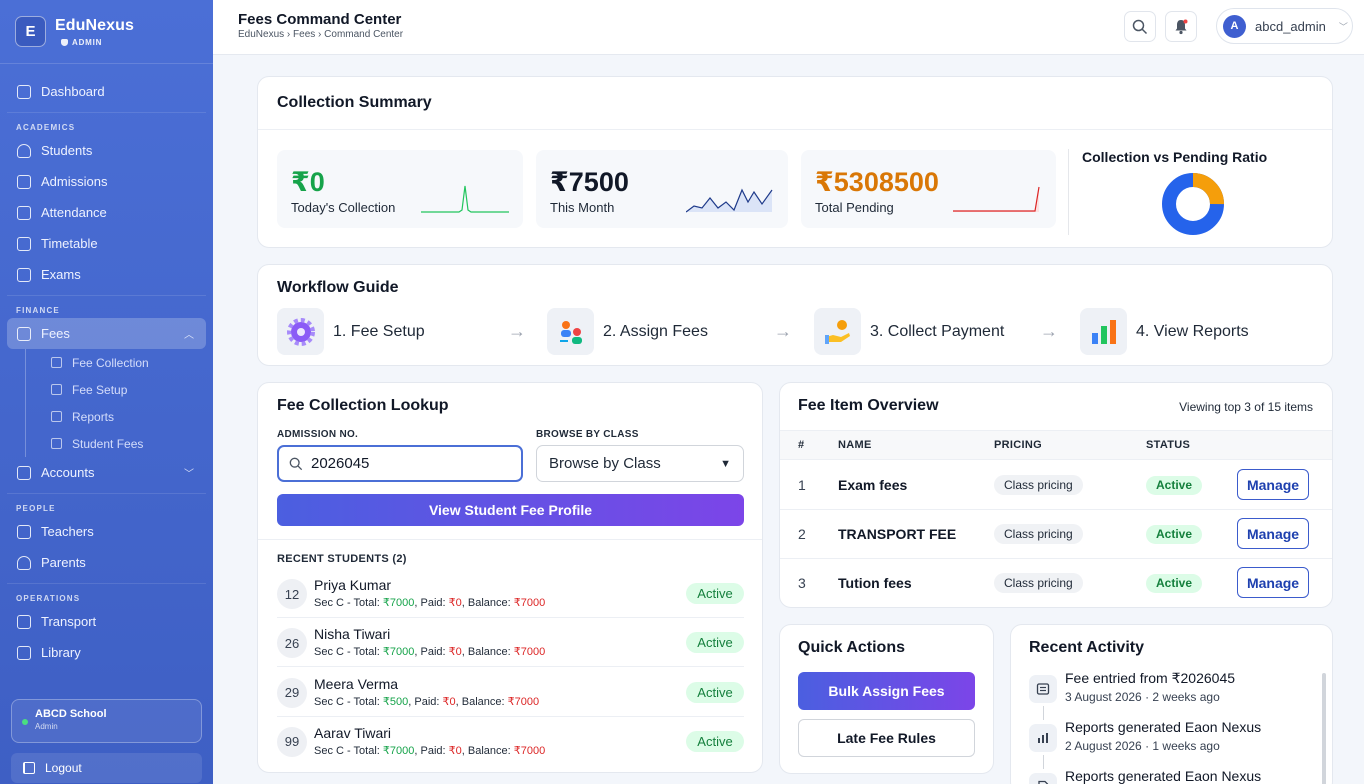  What do you see at coordinates (510, 510) in the screenshot?
I see `view-student-fee-profile-button: View Student Fee Profile` at bounding box center [510, 510].